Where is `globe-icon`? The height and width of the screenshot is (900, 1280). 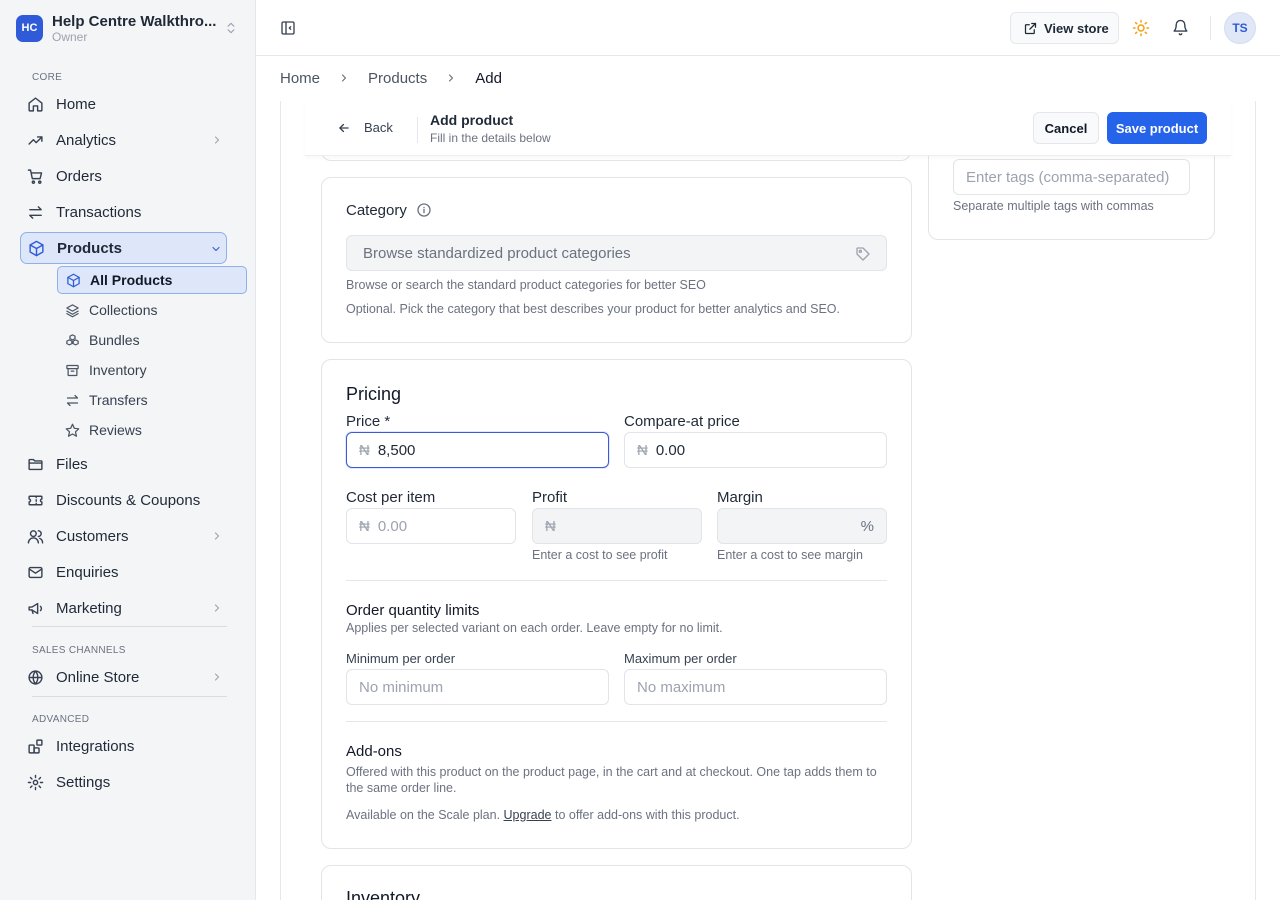
globe-icon is located at coordinates (35, 677).